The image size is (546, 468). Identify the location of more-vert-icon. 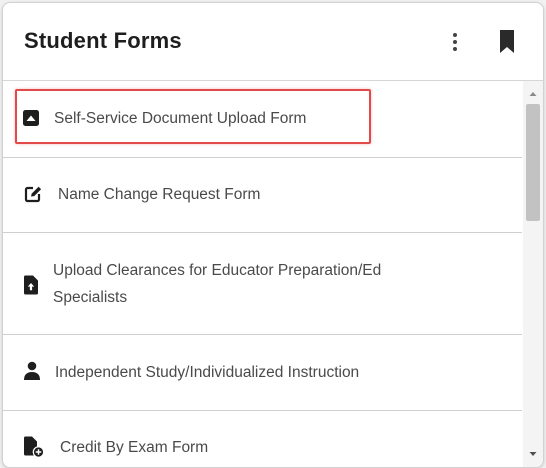
(455, 35).